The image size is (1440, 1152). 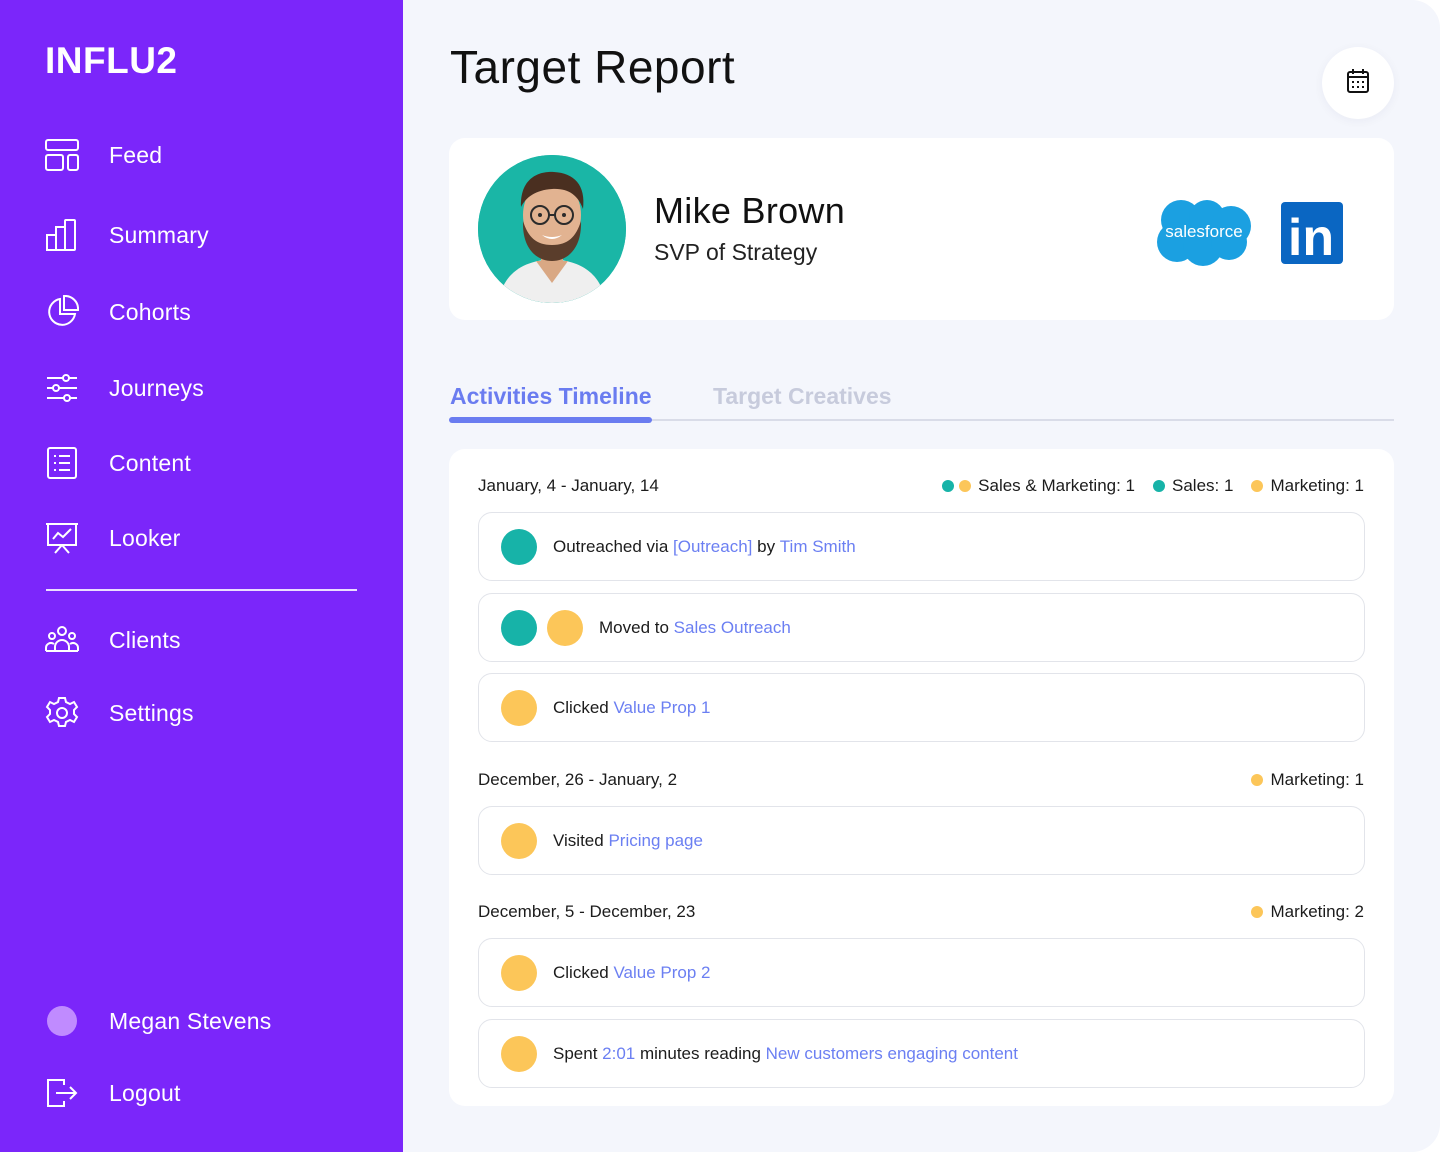 What do you see at coordinates (921, 229) in the screenshot?
I see `profile-card: Mike Brown SVP of Strategy salesforce in` at bounding box center [921, 229].